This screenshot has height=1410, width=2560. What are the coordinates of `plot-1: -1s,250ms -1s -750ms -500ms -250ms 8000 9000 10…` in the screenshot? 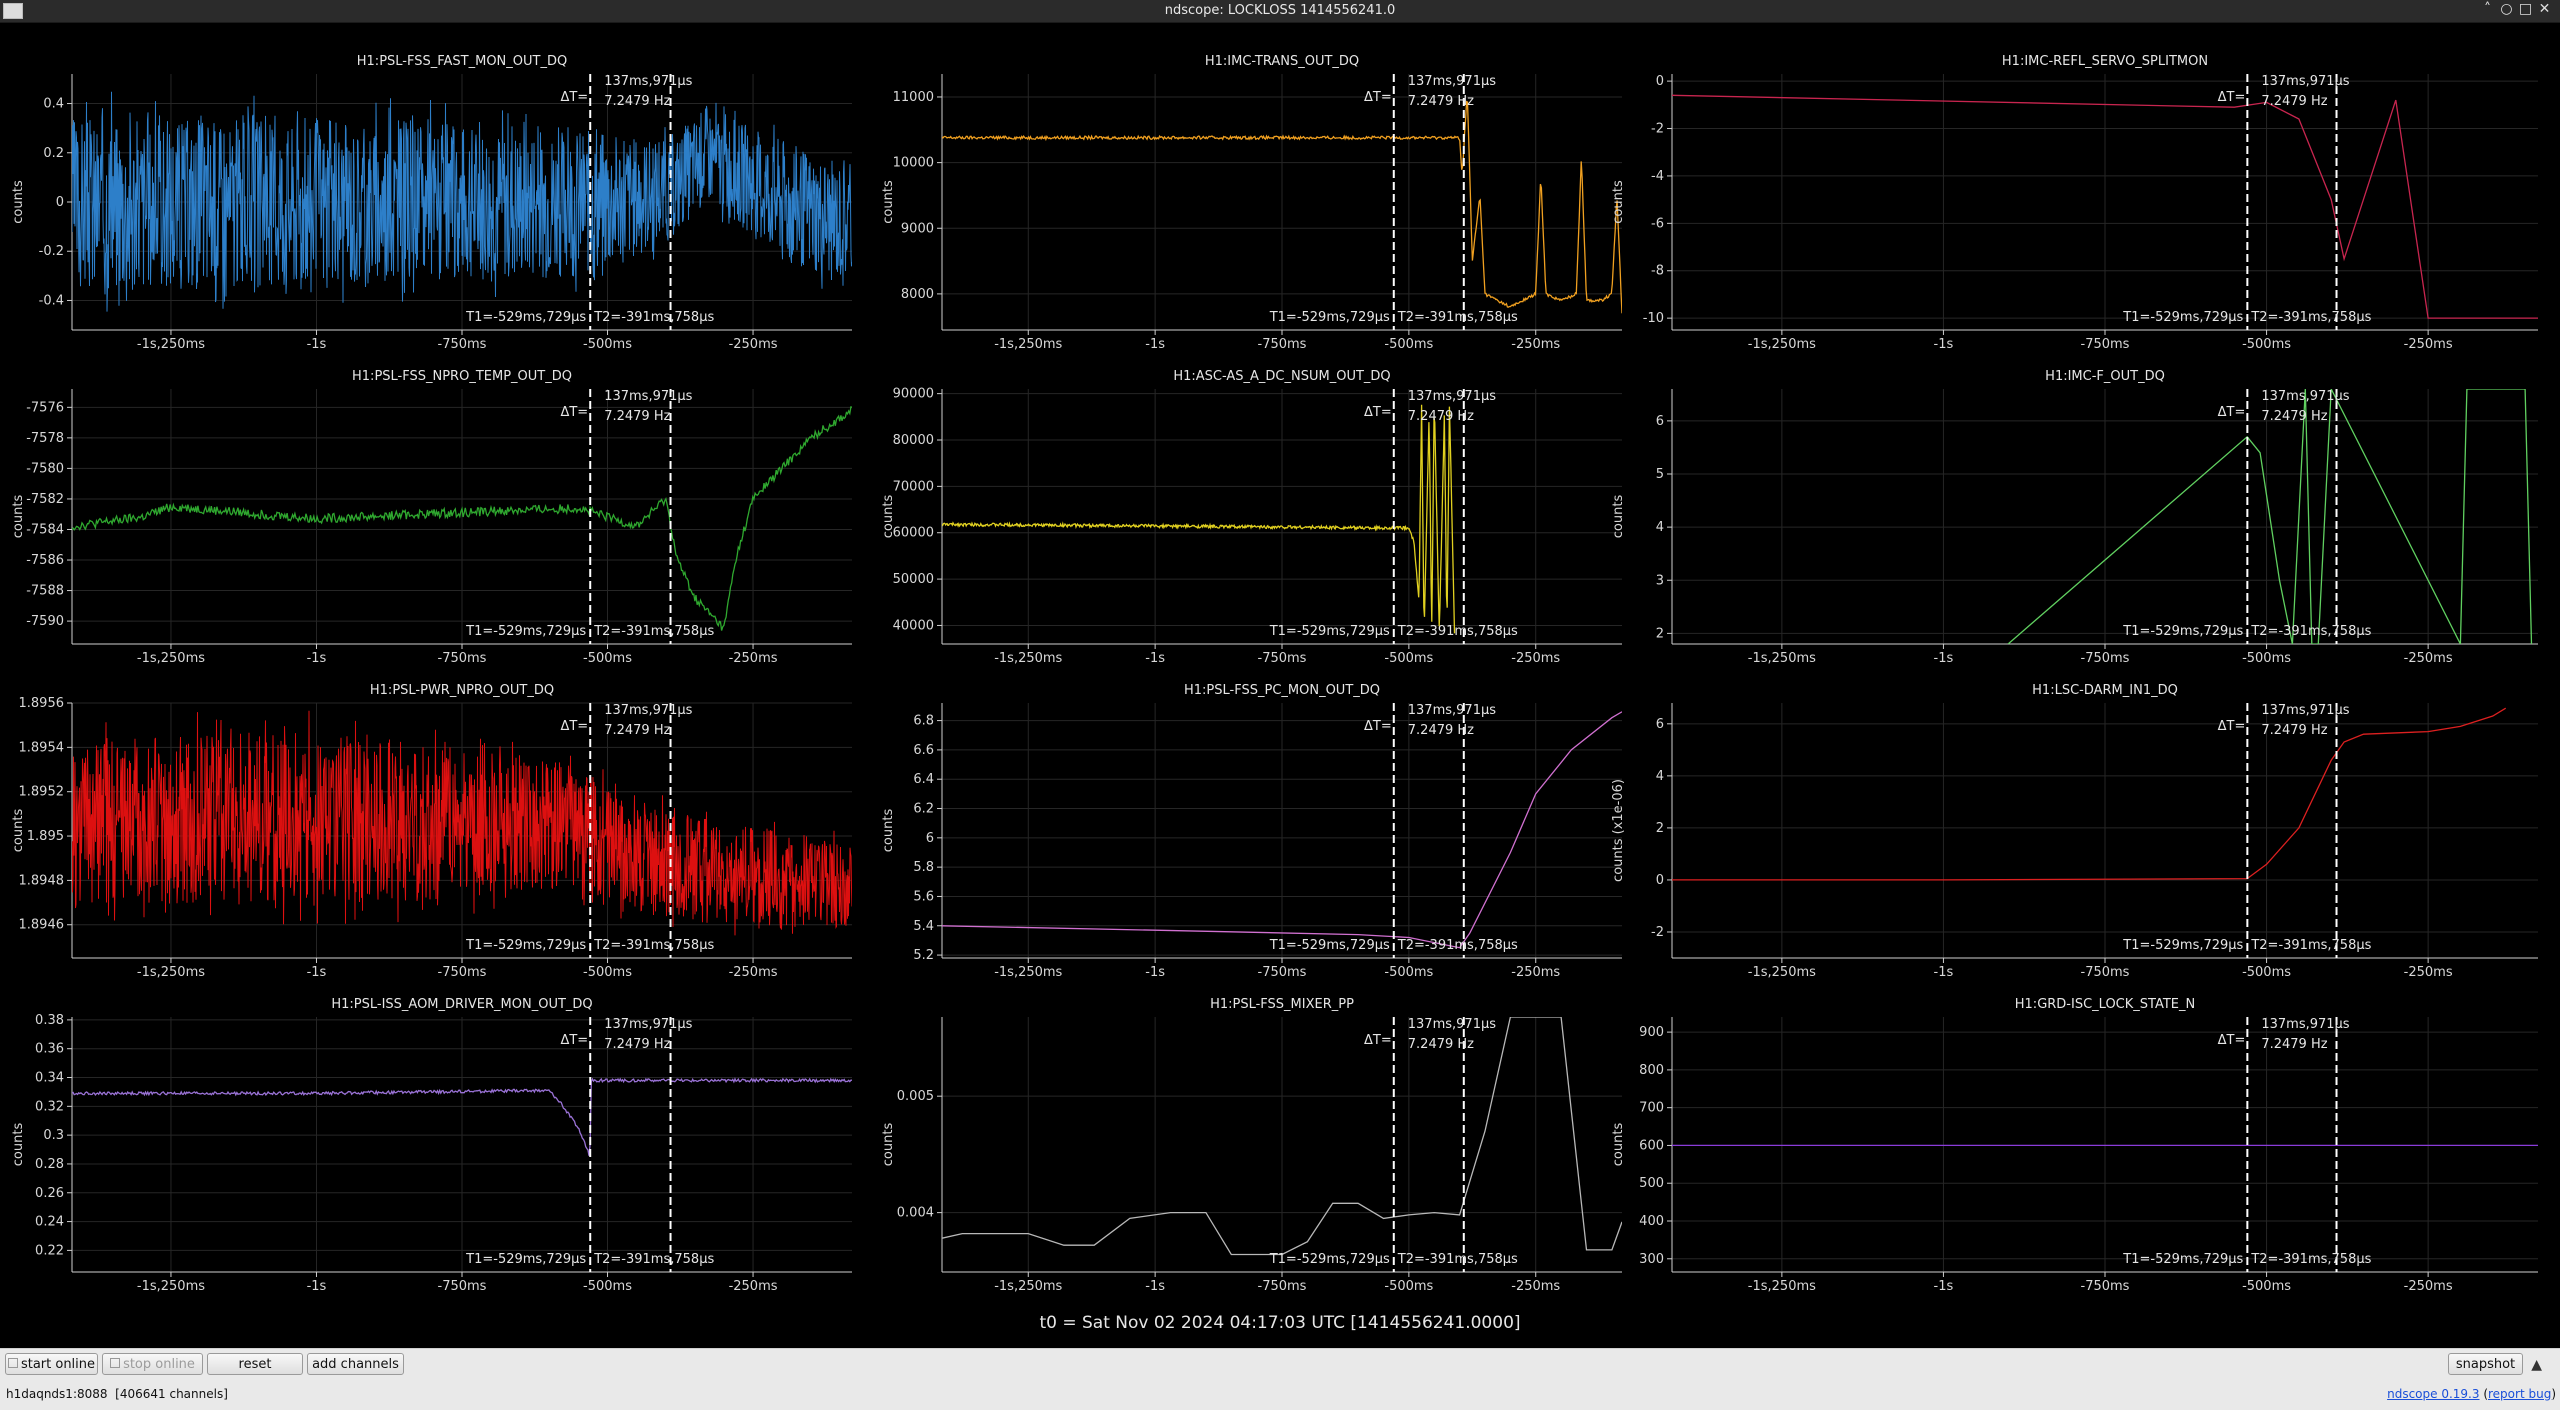 It's located at (1251, 203).